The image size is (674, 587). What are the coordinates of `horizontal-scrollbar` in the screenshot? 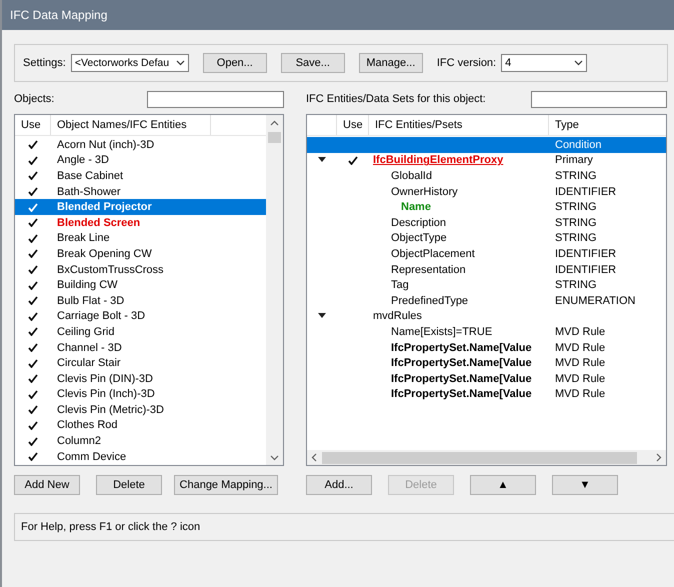 It's located at (486, 457).